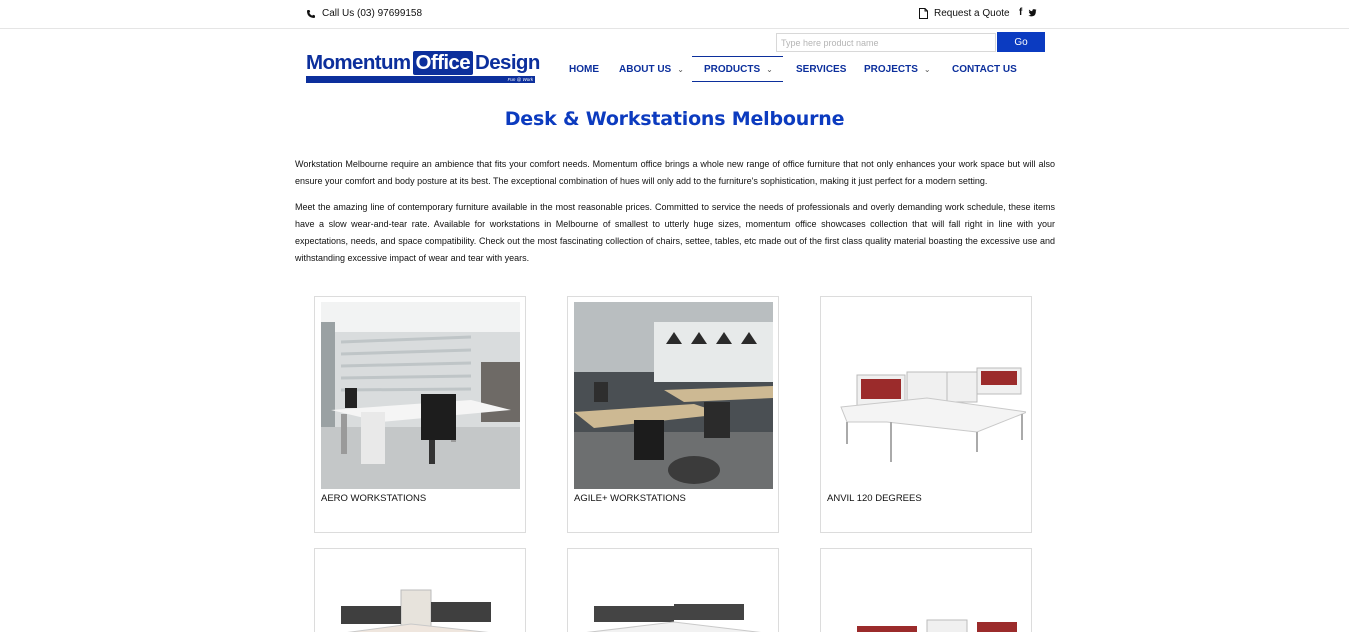  What do you see at coordinates (972, 13) in the screenshot?
I see `quote-text: Request a Quote` at bounding box center [972, 13].